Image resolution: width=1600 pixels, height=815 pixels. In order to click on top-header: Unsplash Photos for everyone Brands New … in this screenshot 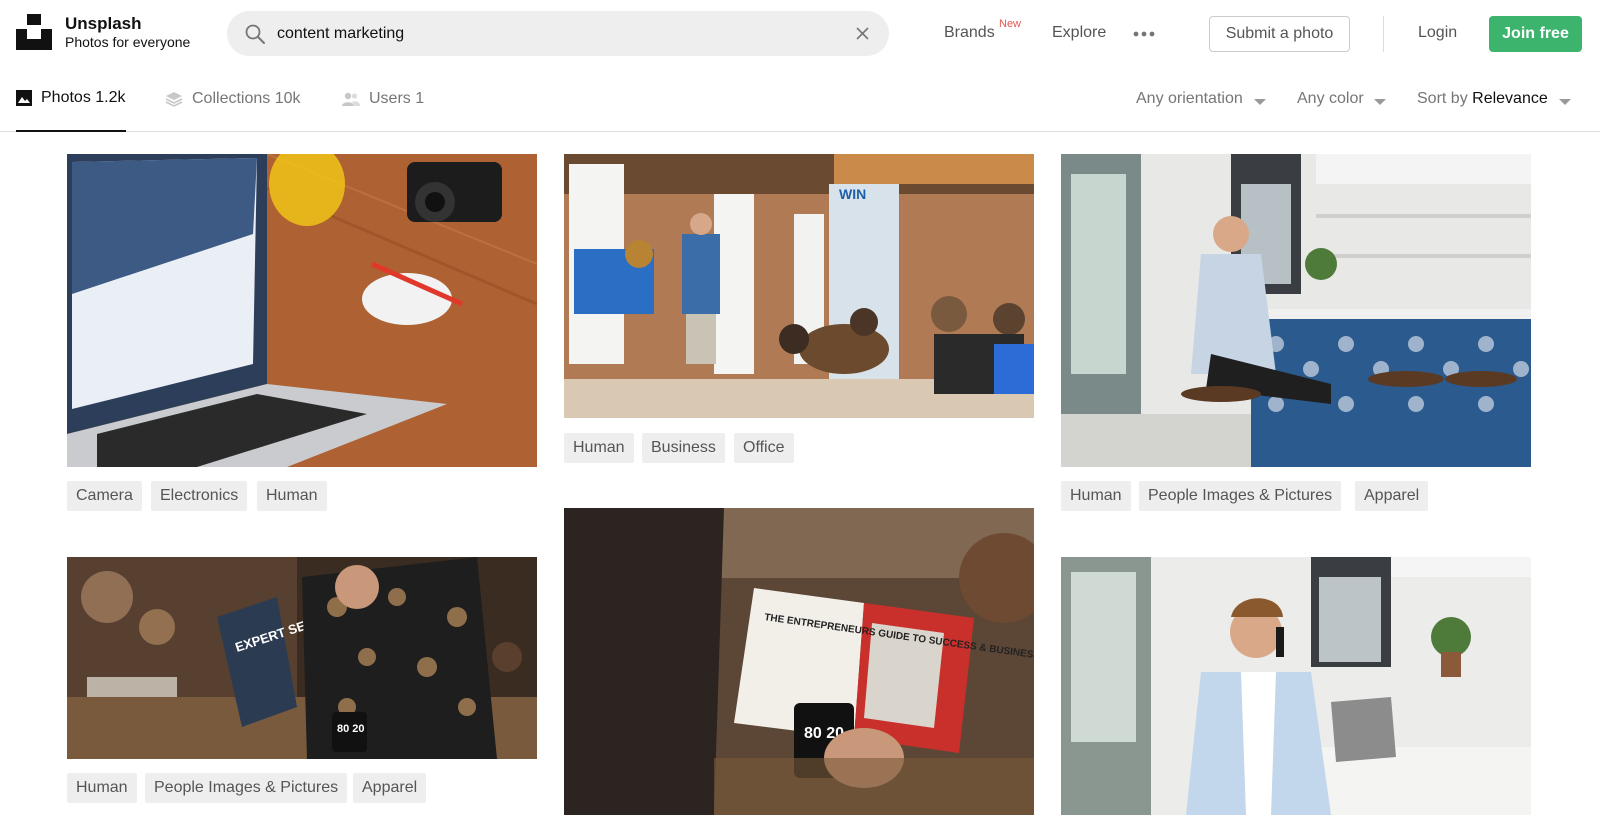, I will do `click(800, 33)`.